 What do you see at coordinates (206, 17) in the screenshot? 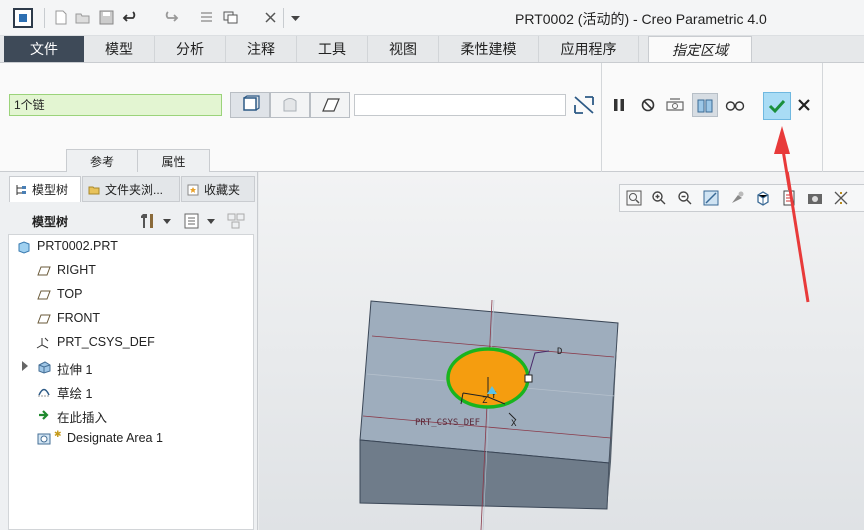
I see `regenerate-icon` at bounding box center [206, 17].